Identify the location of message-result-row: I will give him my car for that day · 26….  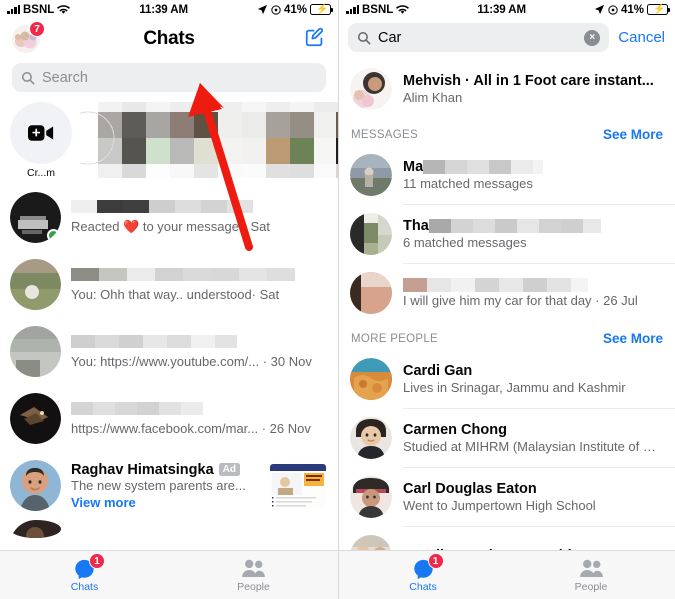
(507, 293).